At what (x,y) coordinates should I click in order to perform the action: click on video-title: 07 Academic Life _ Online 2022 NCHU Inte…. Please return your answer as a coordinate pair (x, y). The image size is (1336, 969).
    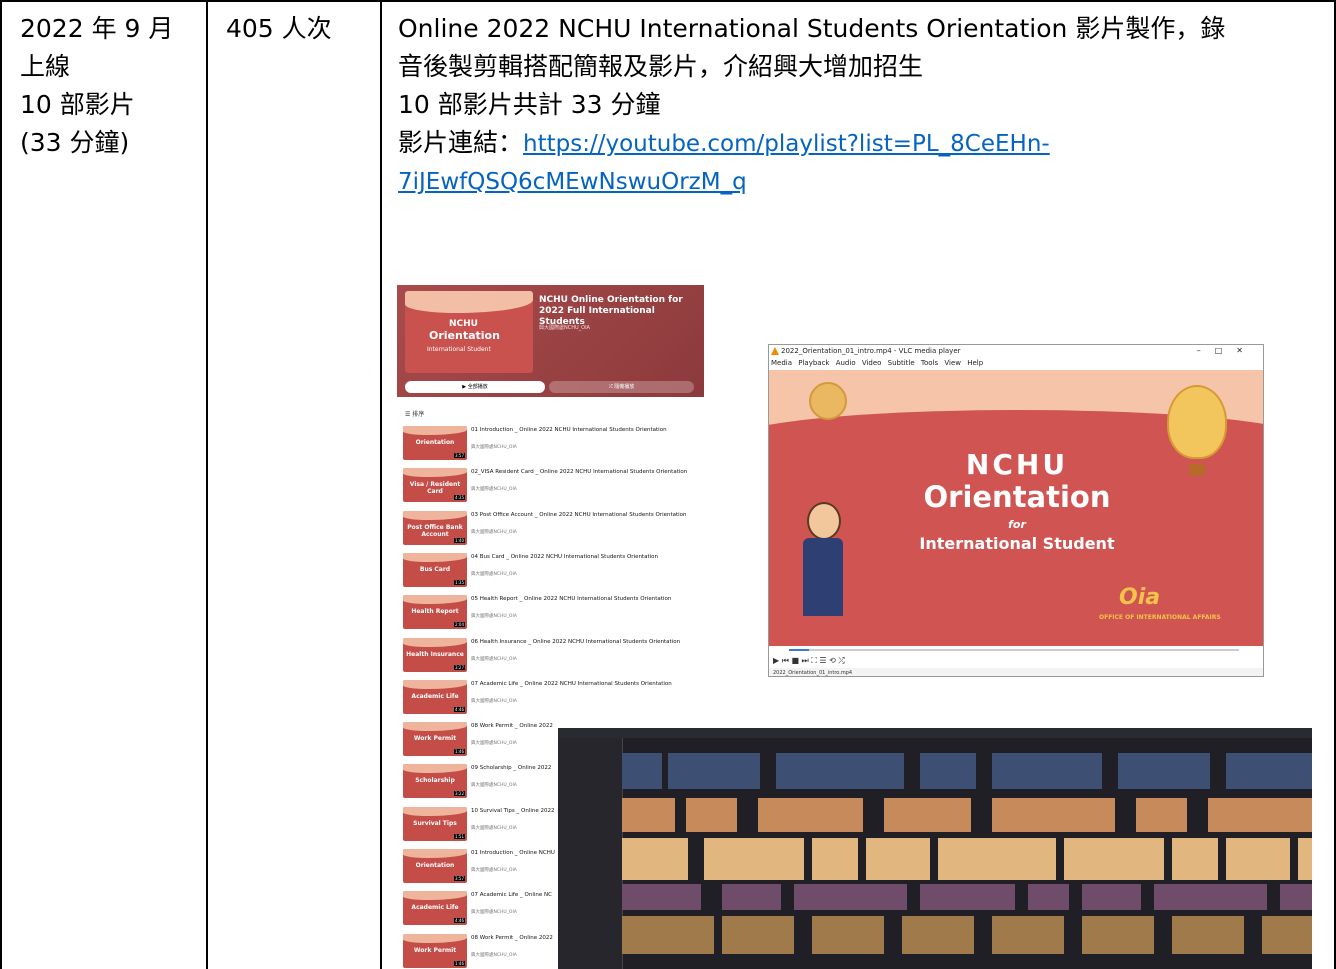
    Looking at the image, I should click on (571, 683).